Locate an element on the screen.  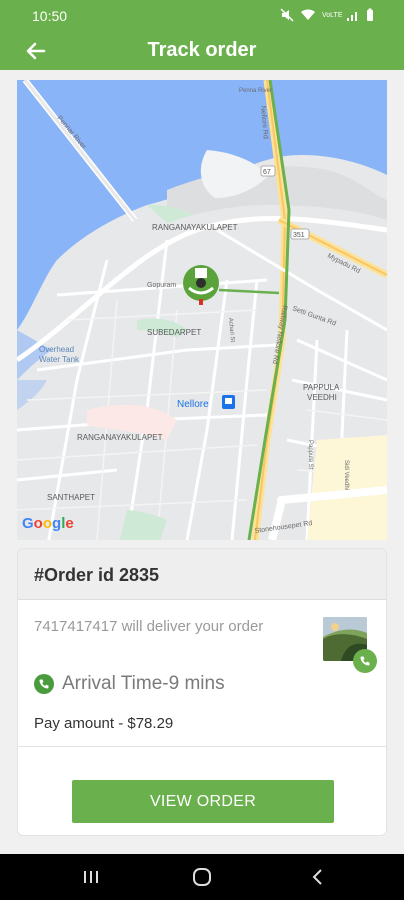
back-chevron-icon is located at coordinates (317, 877).